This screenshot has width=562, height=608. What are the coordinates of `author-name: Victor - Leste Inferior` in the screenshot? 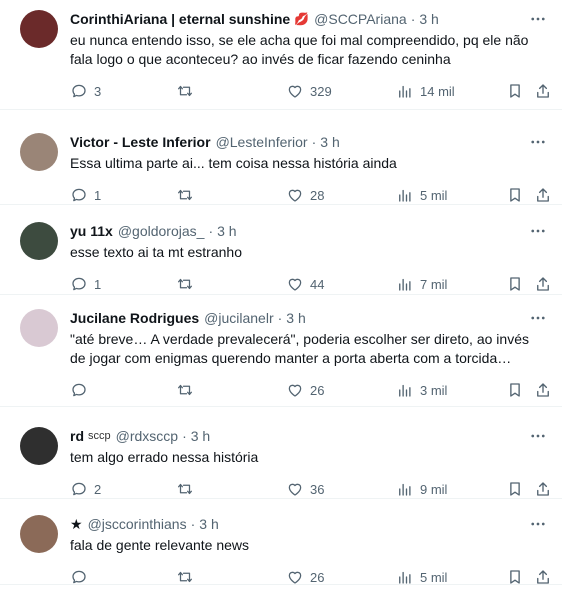 It's located at (140, 142).